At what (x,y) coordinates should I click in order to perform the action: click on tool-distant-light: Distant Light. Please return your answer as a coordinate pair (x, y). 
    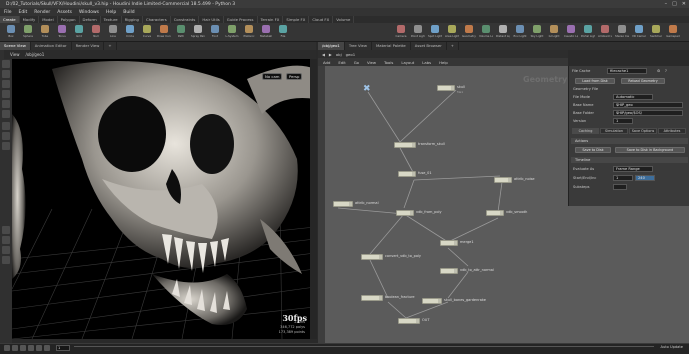
    Looking at the image, I should click on (503, 33).